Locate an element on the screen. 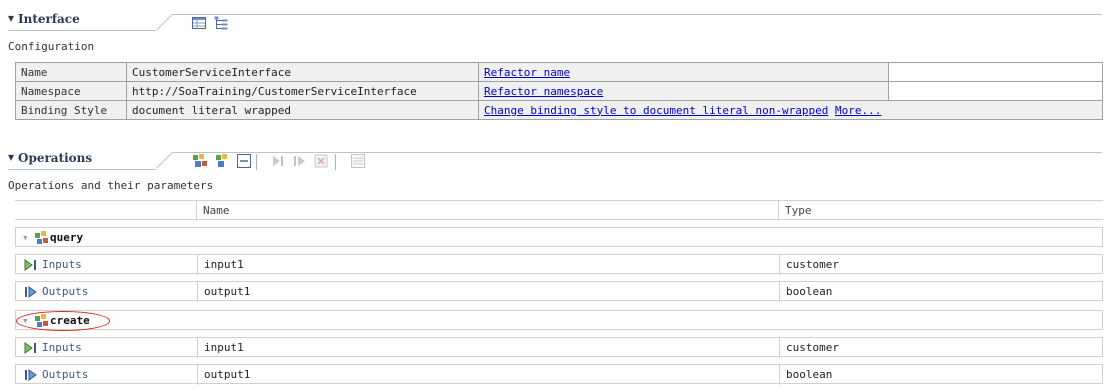 The width and height of the screenshot is (1105, 392). interface-header-slant is located at coordinates (164, 22).